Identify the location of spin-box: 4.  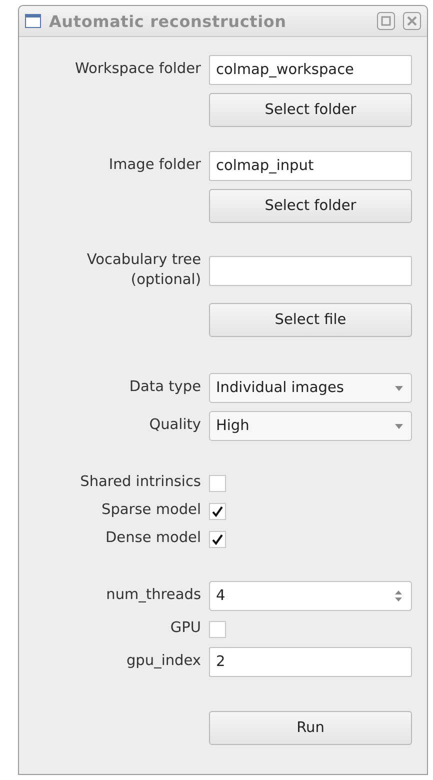
(310, 596).